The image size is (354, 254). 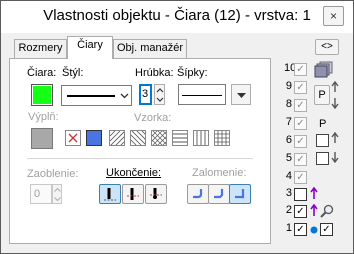 I want to click on join-miter-button, so click(x=240, y=194).